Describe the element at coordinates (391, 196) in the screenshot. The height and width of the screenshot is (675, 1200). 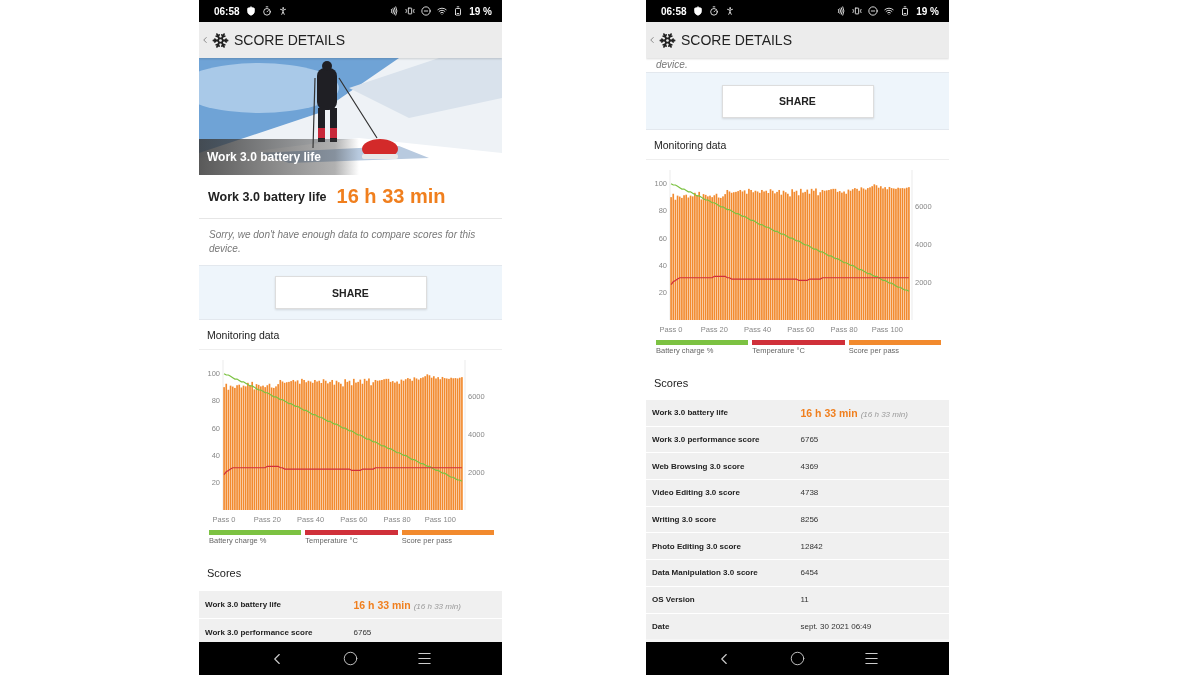
I see `result-value: 16 h 33 min` at that location.